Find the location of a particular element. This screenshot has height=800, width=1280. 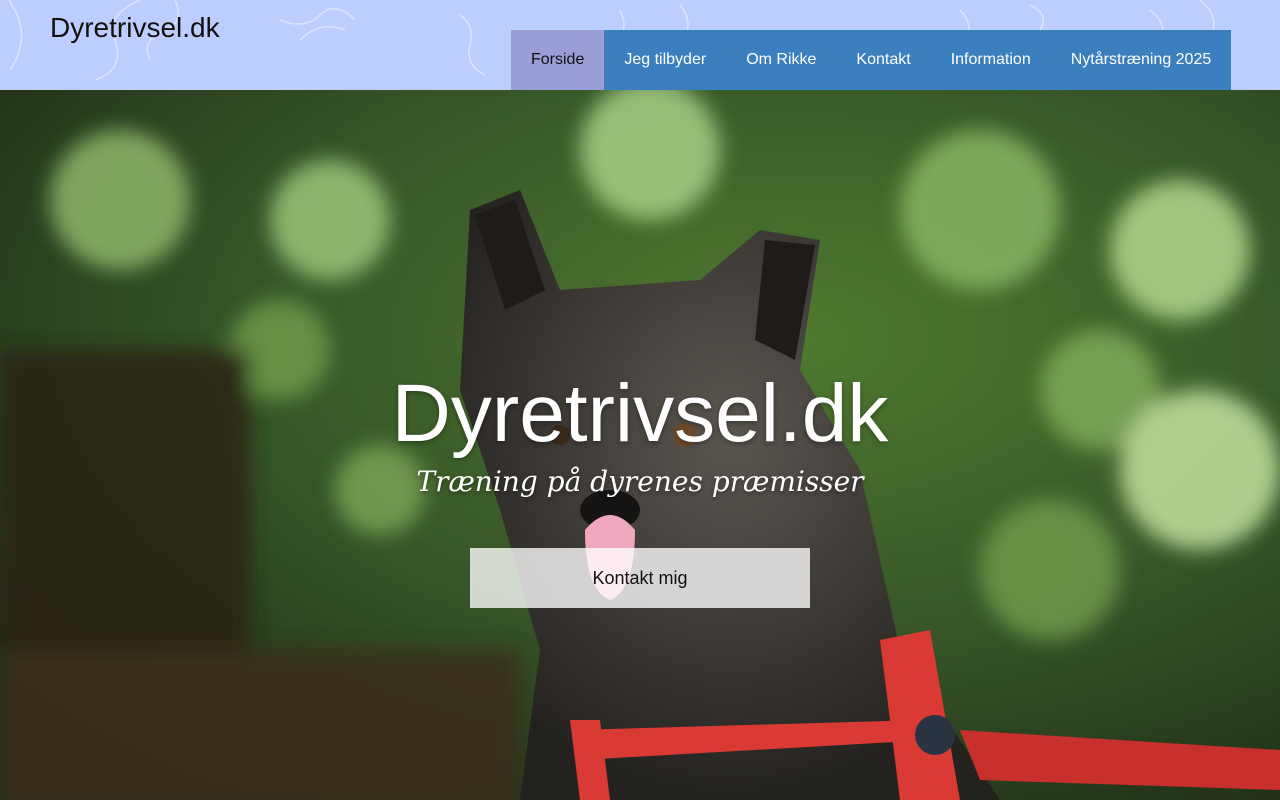

nav-item-kontakt: Kontakt is located at coordinates (883, 60).